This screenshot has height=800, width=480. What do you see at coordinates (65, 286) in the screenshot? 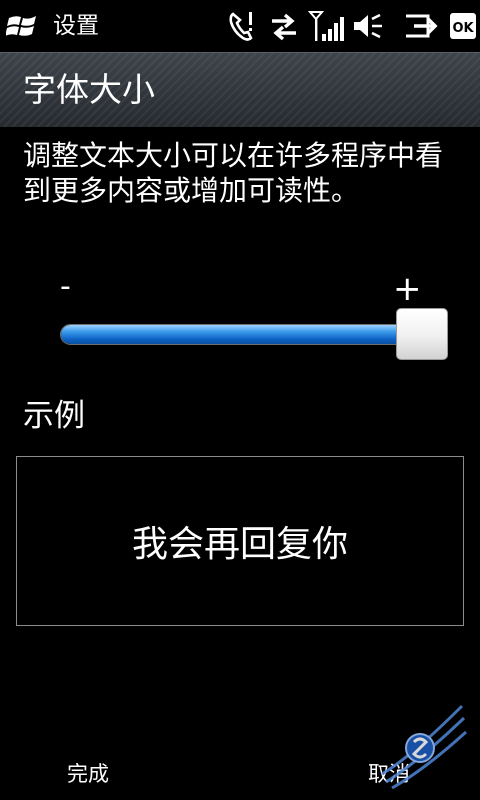
I see `slider-min-label: -` at bounding box center [65, 286].